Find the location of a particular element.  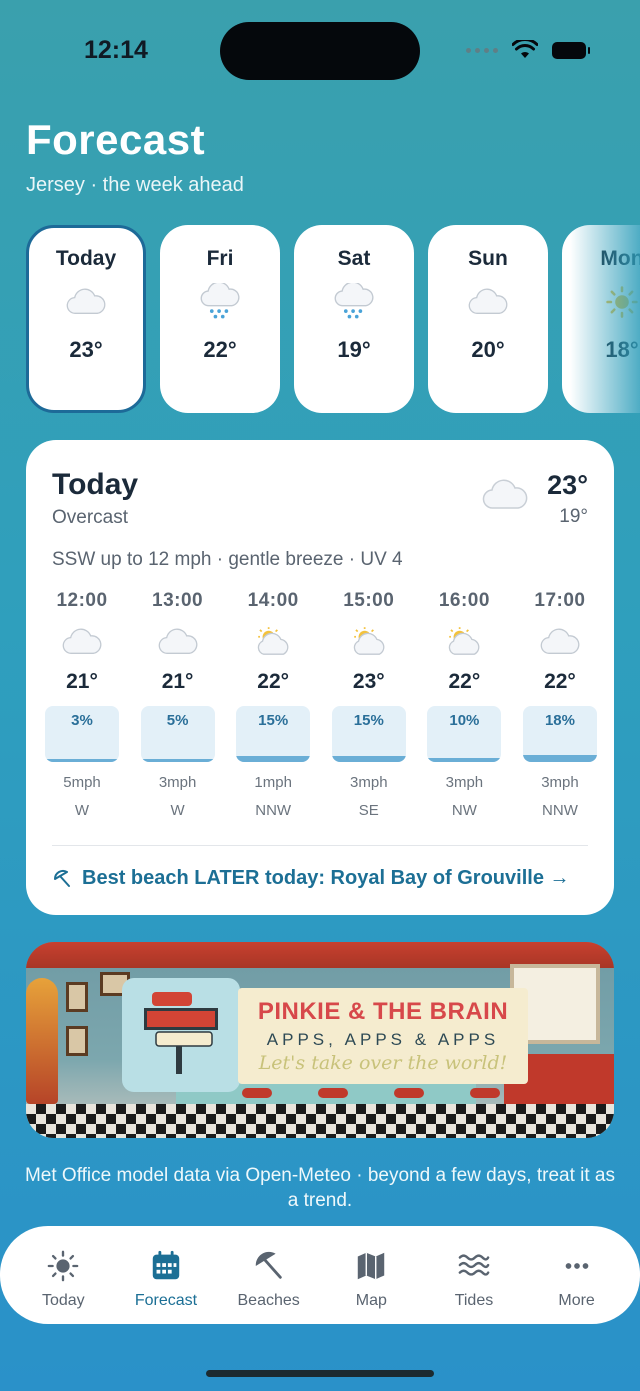

hour-column: 14:00 22° 15% 1mph NNW is located at coordinates (273, 704).